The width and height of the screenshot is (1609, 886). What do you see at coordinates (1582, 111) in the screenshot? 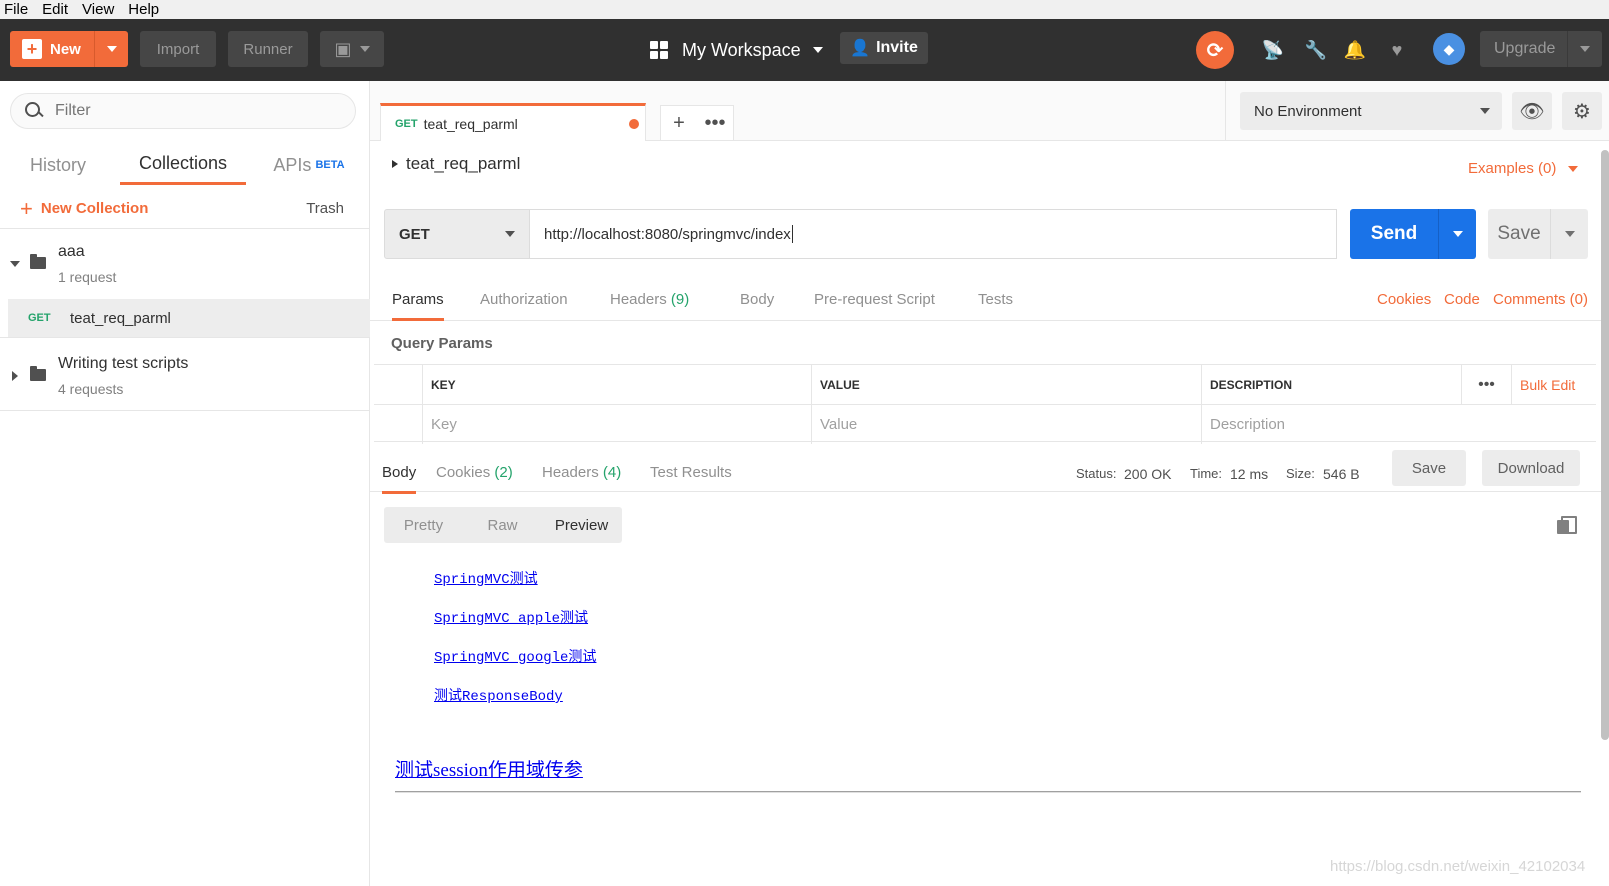
I see `gear-icon: ⚙` at bounding box center [1582, 111].